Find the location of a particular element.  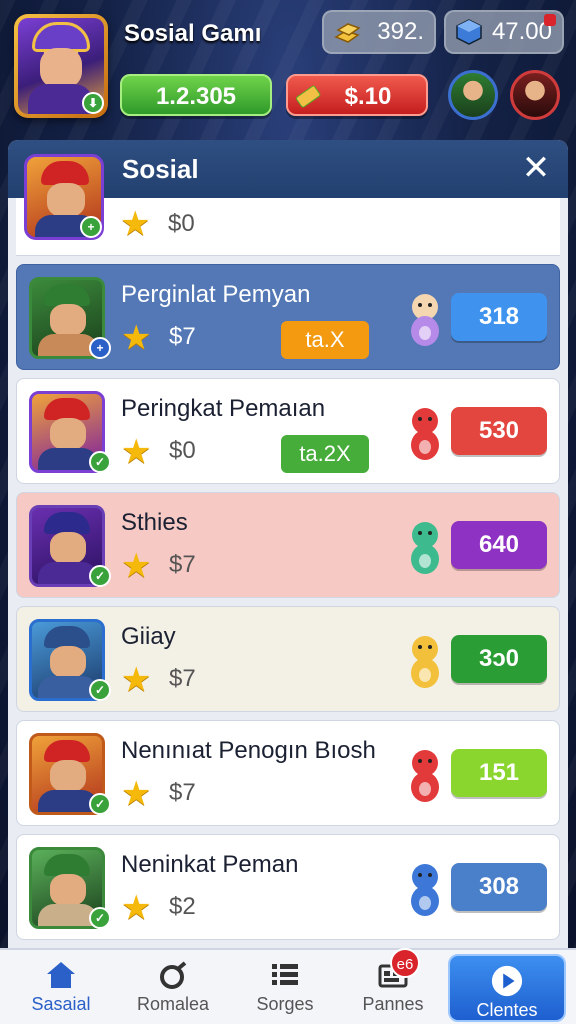

player-avatar: ⬇ is located at coordinates (61, 66).